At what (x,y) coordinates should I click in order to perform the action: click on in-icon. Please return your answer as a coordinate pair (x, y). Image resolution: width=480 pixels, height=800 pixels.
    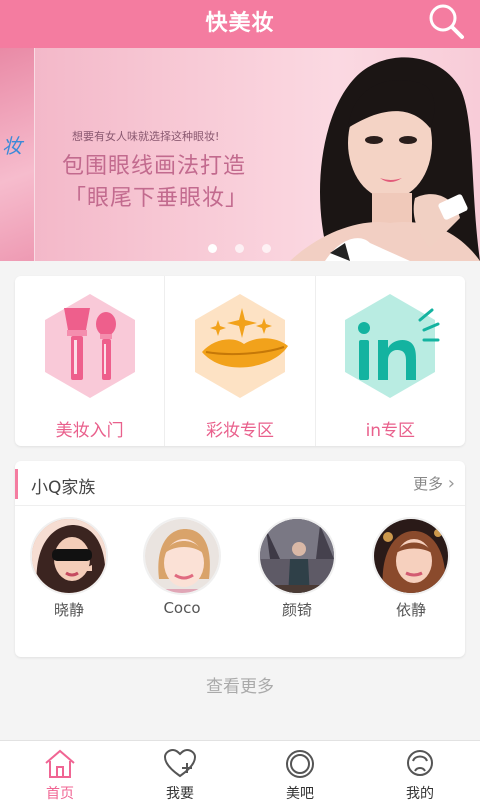
    Looking at the image, I should click on (392, 346).